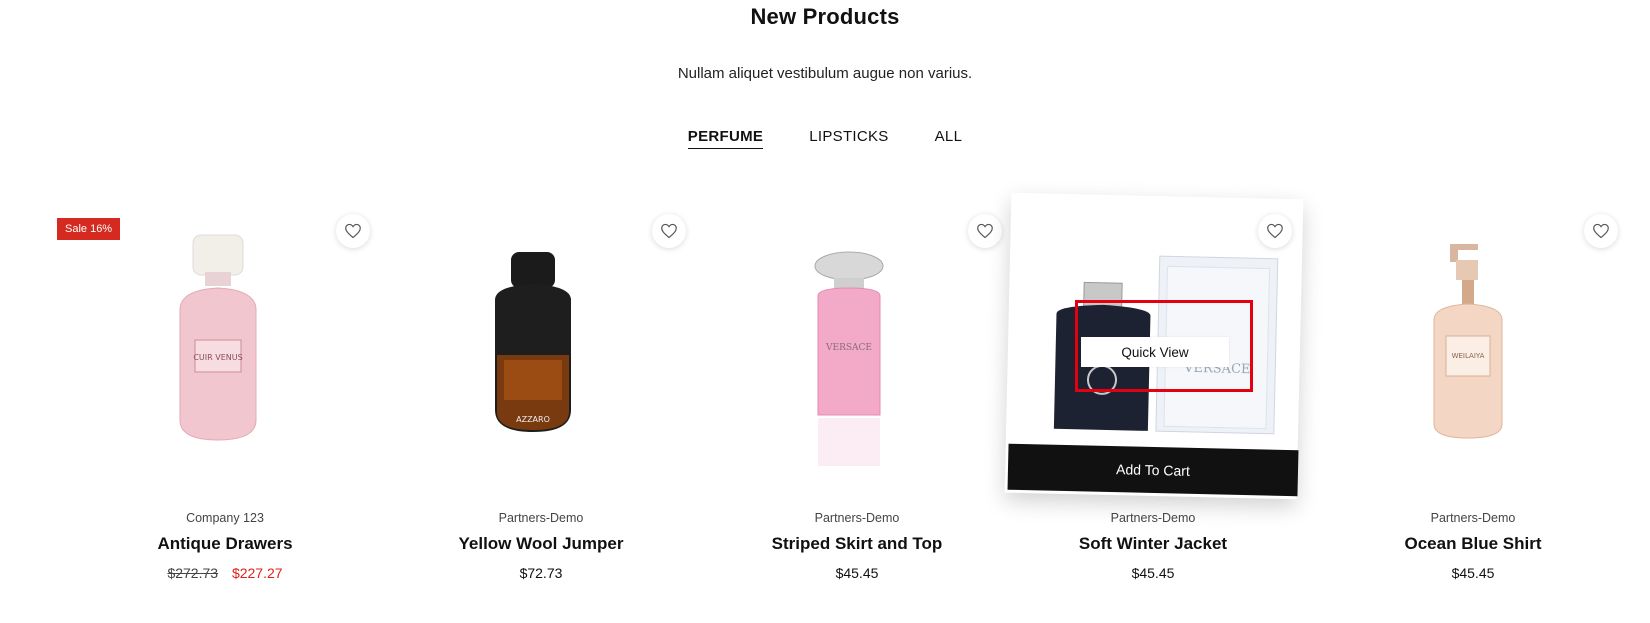 The width and height of the screenshot is (1650, 623). What do you see at coordinates (857, 340) in the screenshot?
I see `product-image: VERSACE` at bounding box center [857, 340].